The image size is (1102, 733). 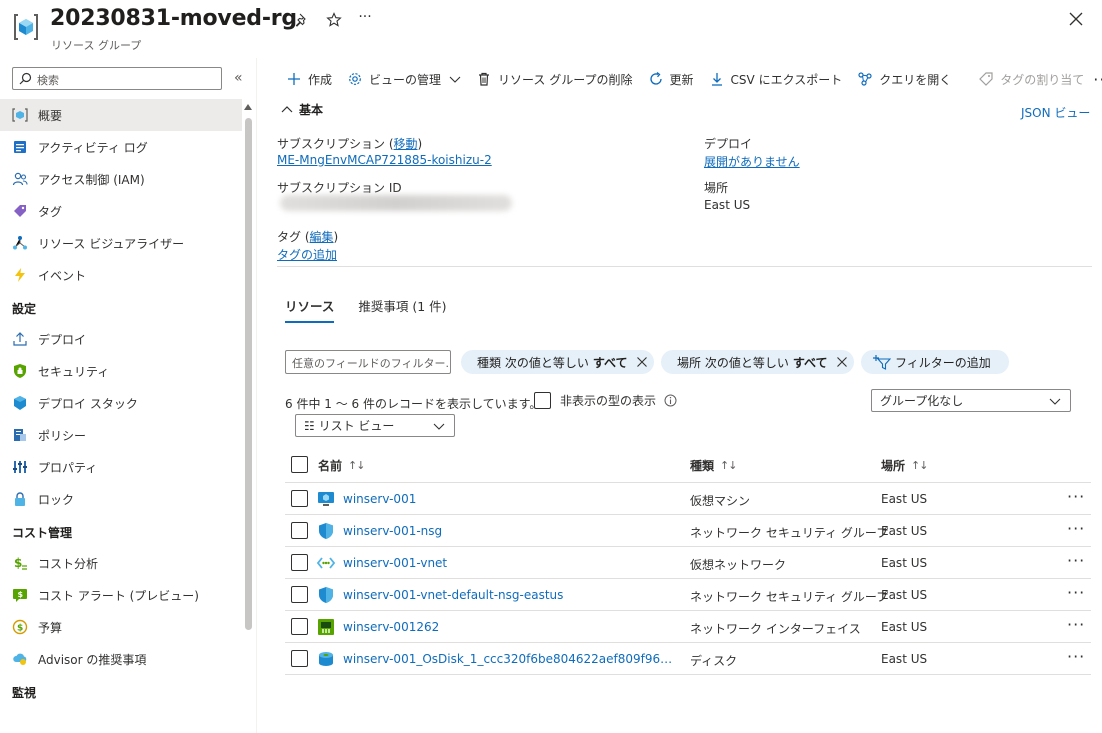 What do you see at coordinates (689, 362) in the screenshot?
I see `pill-field: 場所` at bounding box center [689, 362].